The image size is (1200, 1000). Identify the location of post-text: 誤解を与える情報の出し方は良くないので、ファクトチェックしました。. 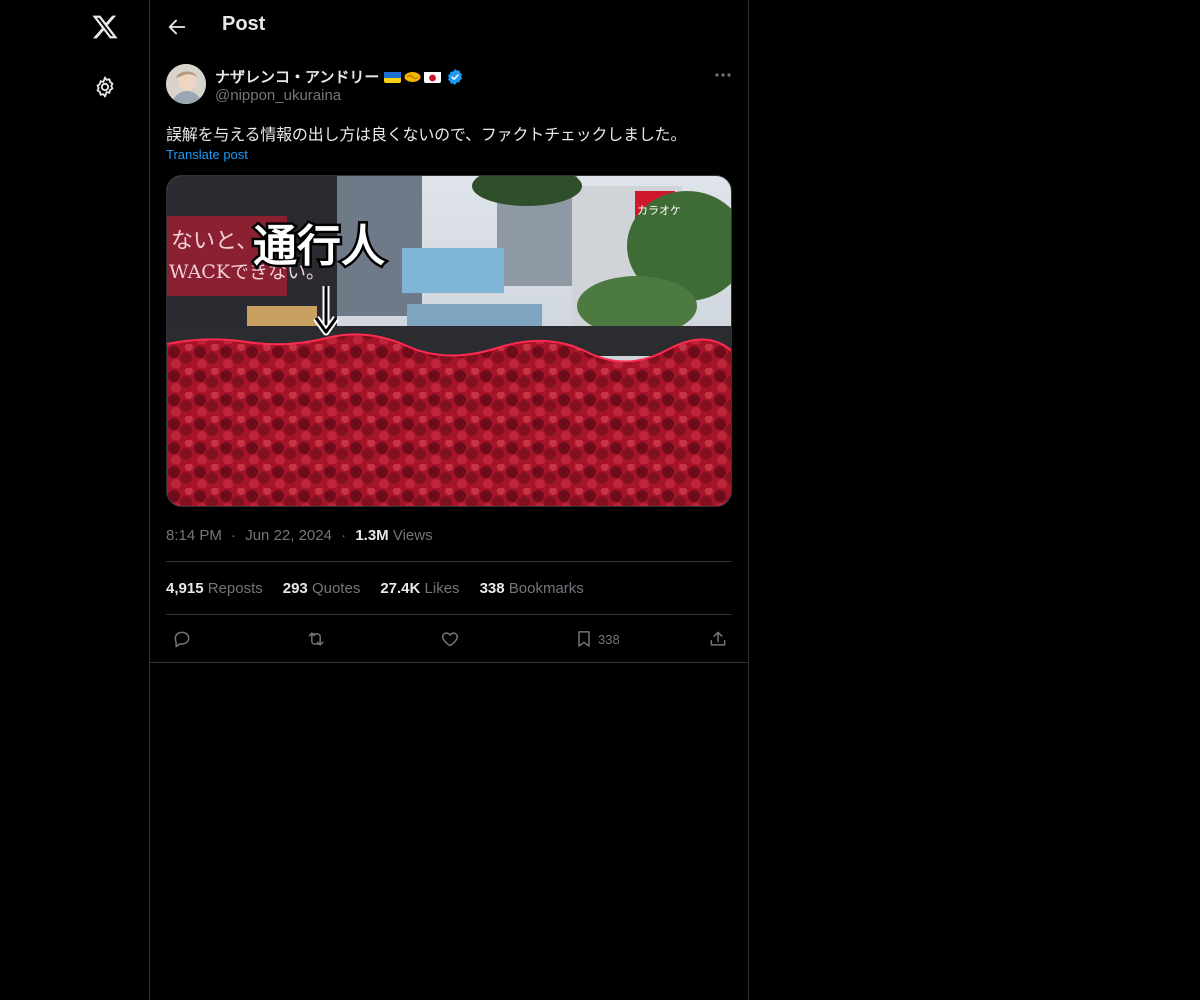
(426, 134).